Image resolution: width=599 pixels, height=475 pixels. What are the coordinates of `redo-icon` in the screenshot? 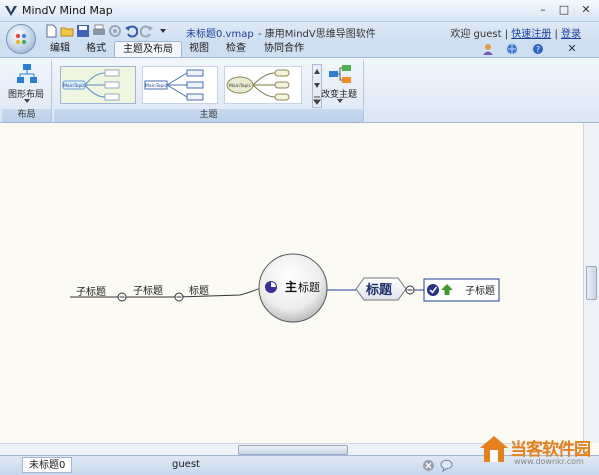 It's located at (147, 31).